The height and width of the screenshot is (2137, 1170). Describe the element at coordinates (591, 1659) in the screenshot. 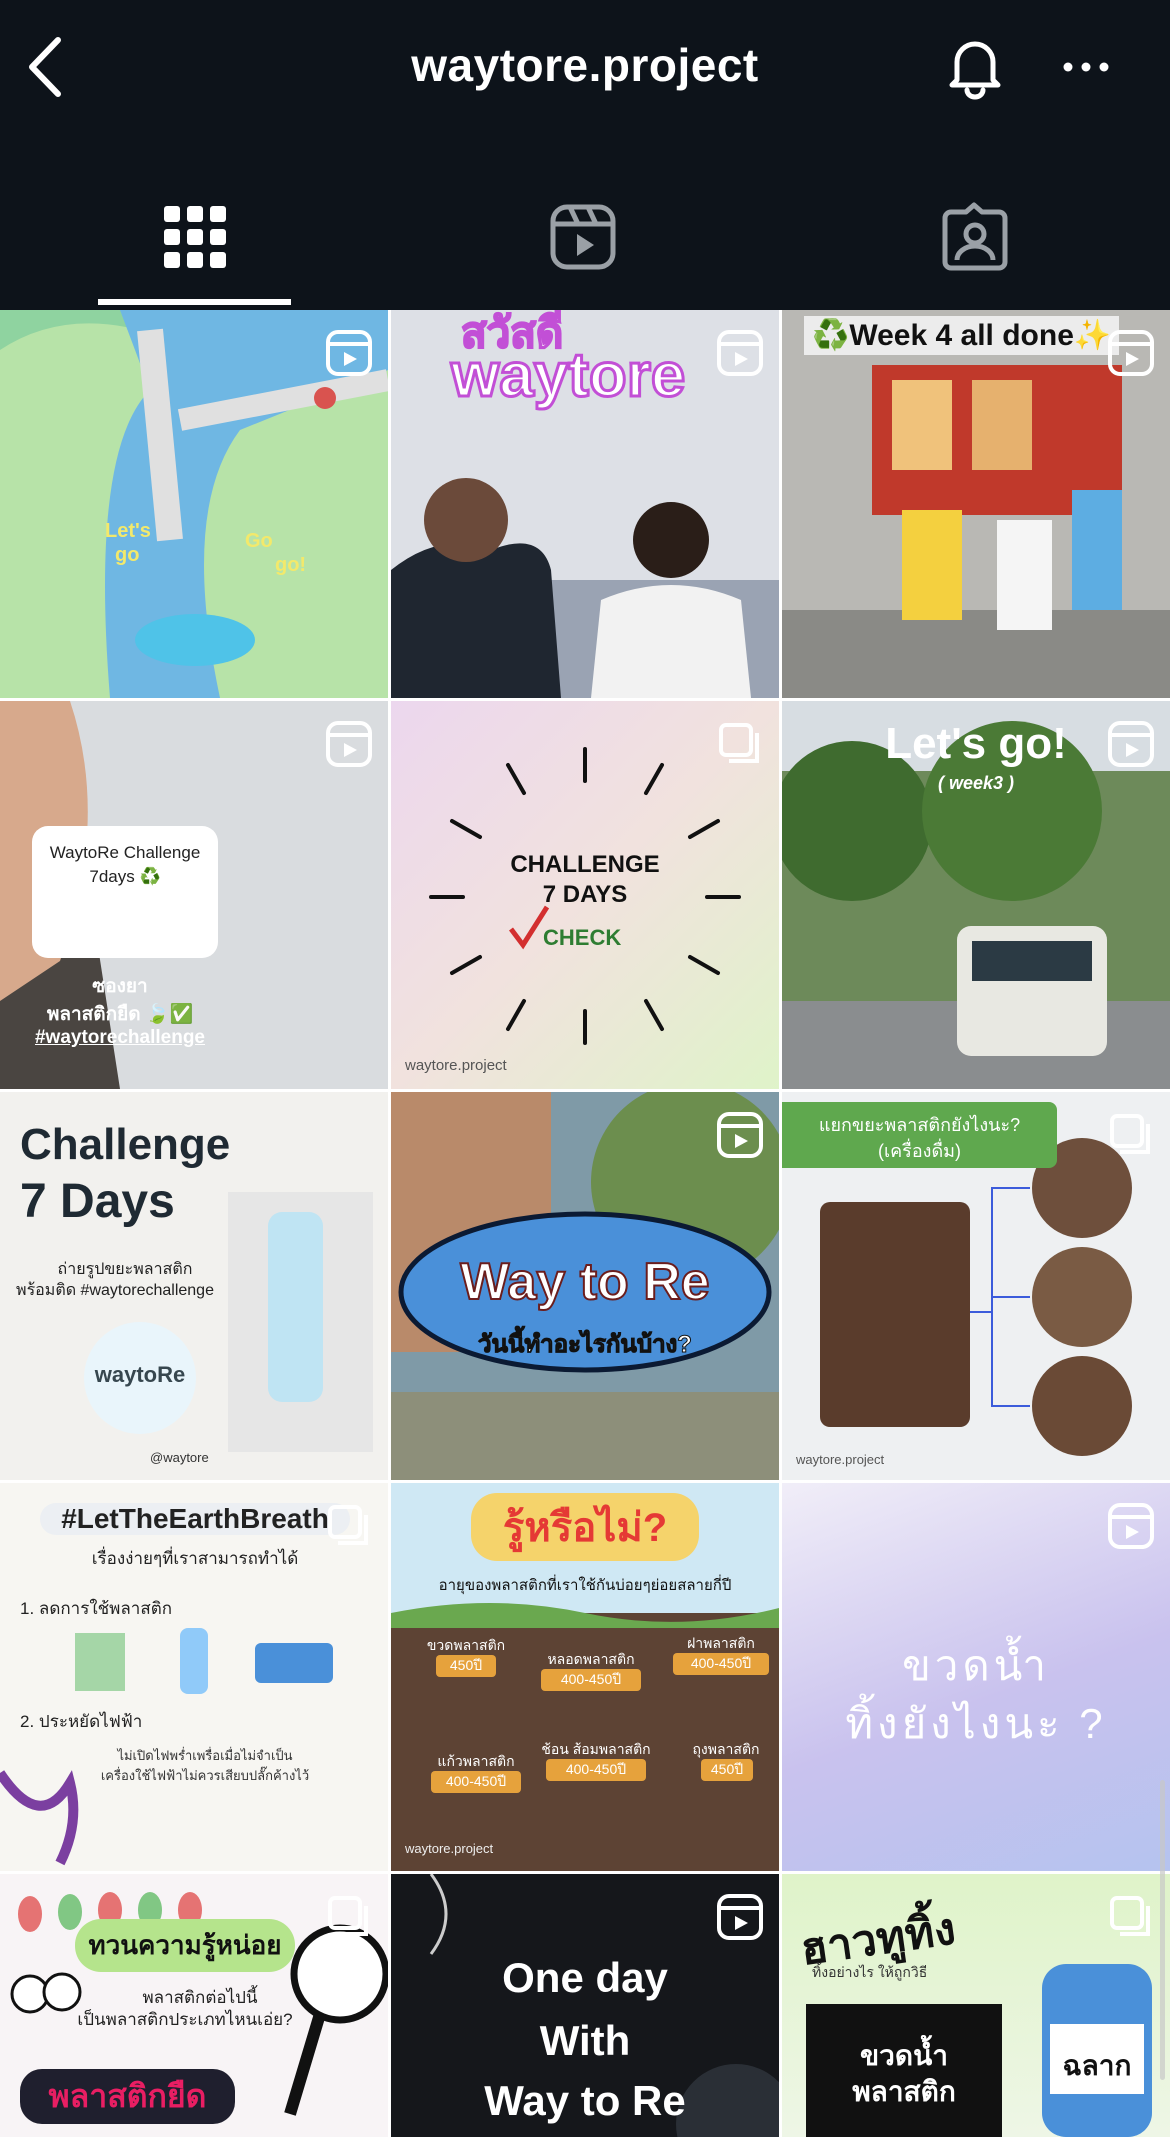

I see `tile-text: หลอดพลาสติก` at that location.